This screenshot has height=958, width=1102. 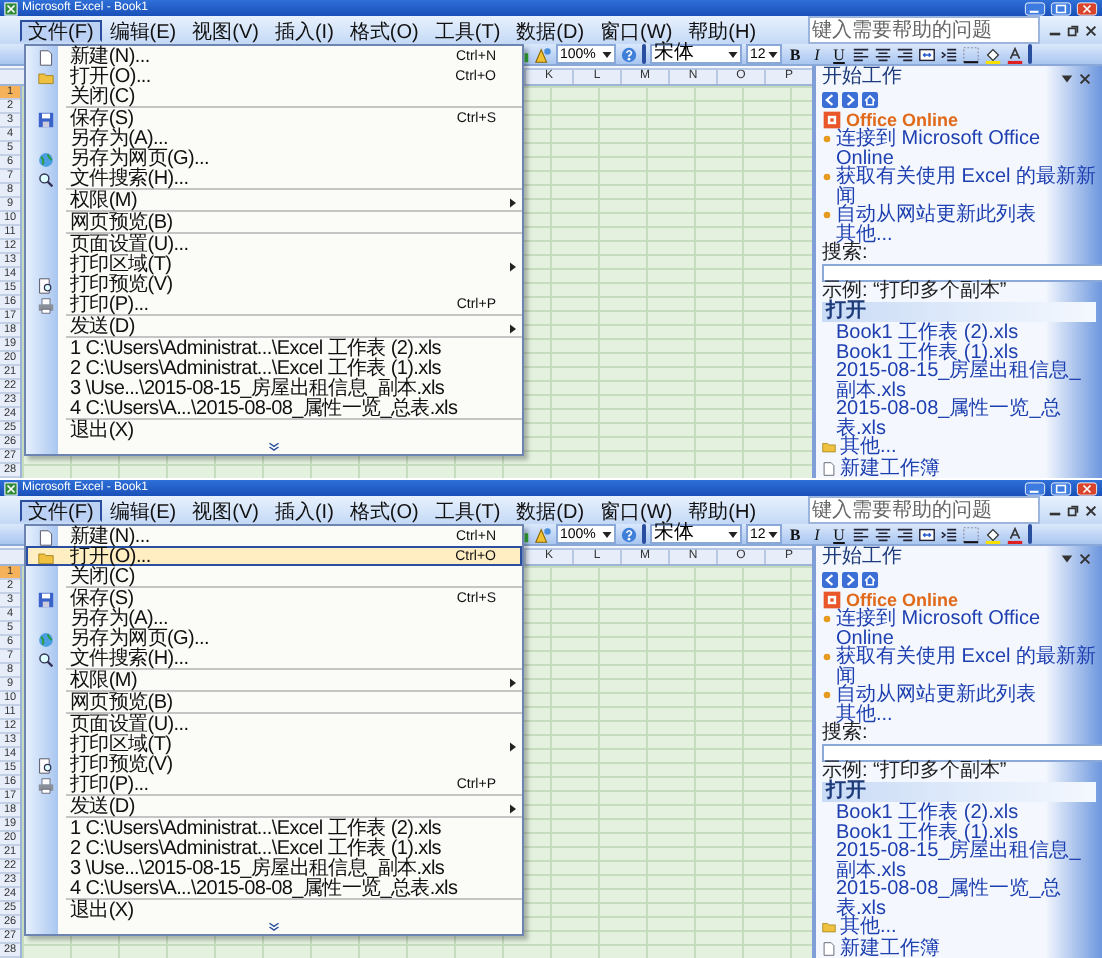 What do you see at coordinates (274, 388) in the screenshot?
I see `menu-option: 3 \Use...\2015-08-15_房屋出租信息_副本.xls` at bounding box center [274, 388].